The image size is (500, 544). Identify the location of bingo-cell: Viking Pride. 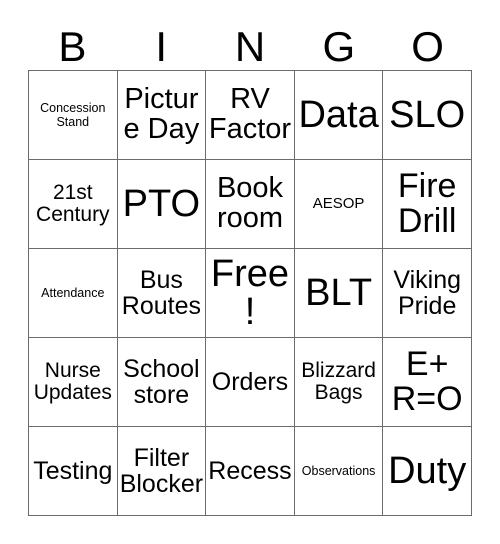
(427, 293).